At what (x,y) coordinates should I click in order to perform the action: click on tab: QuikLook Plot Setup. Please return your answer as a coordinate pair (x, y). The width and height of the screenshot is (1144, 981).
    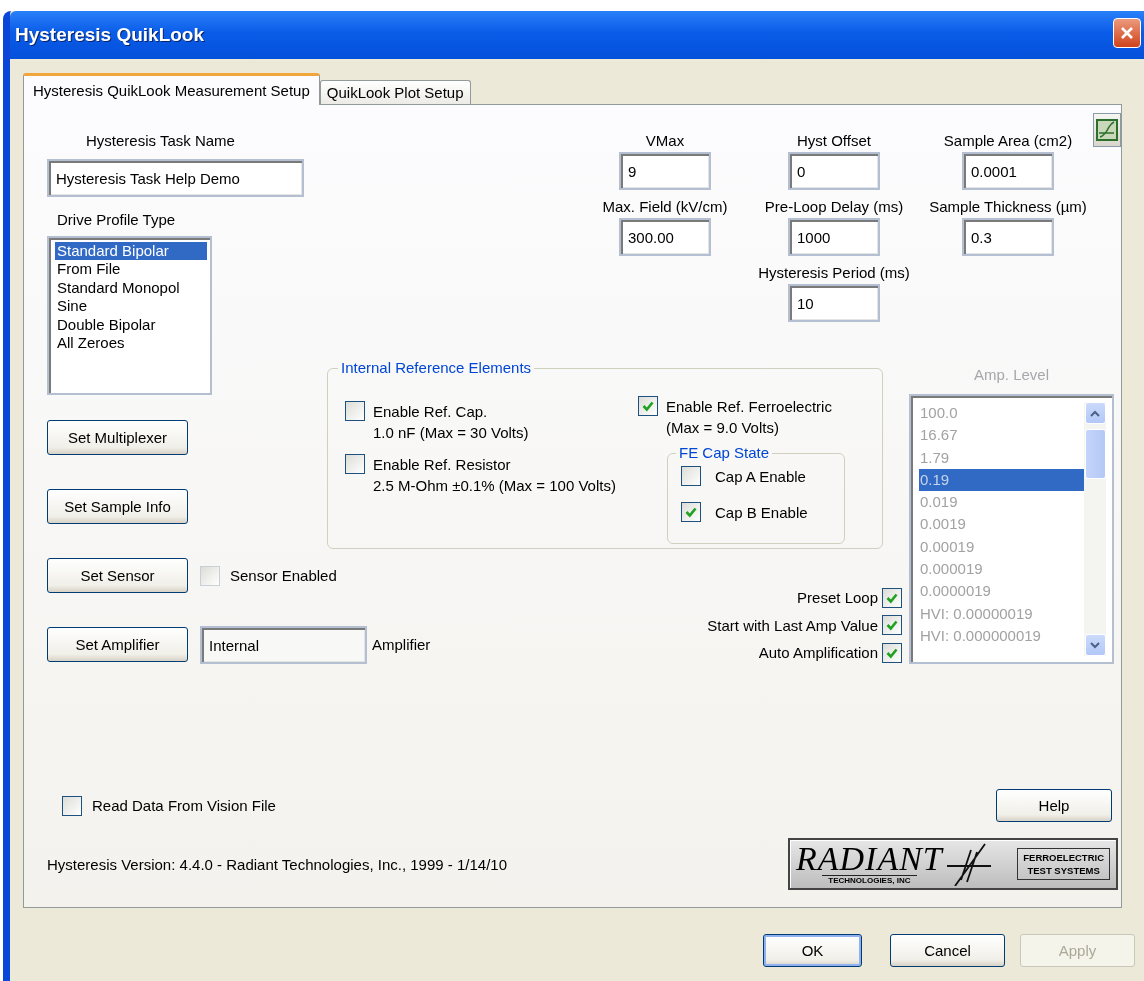
    Looking at the image, I should click on (395, 92).